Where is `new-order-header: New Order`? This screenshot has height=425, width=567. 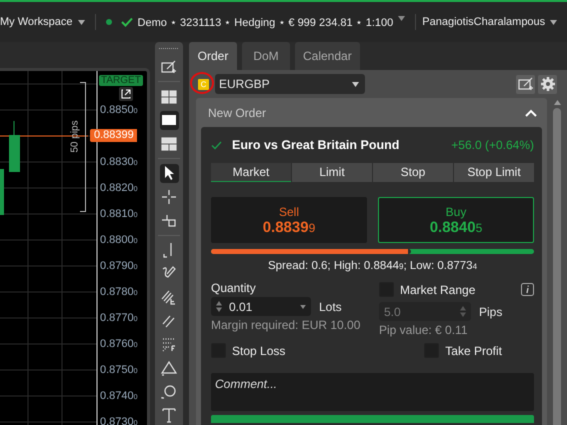
new-order-header: New Order is located at coordinates (371, 112).